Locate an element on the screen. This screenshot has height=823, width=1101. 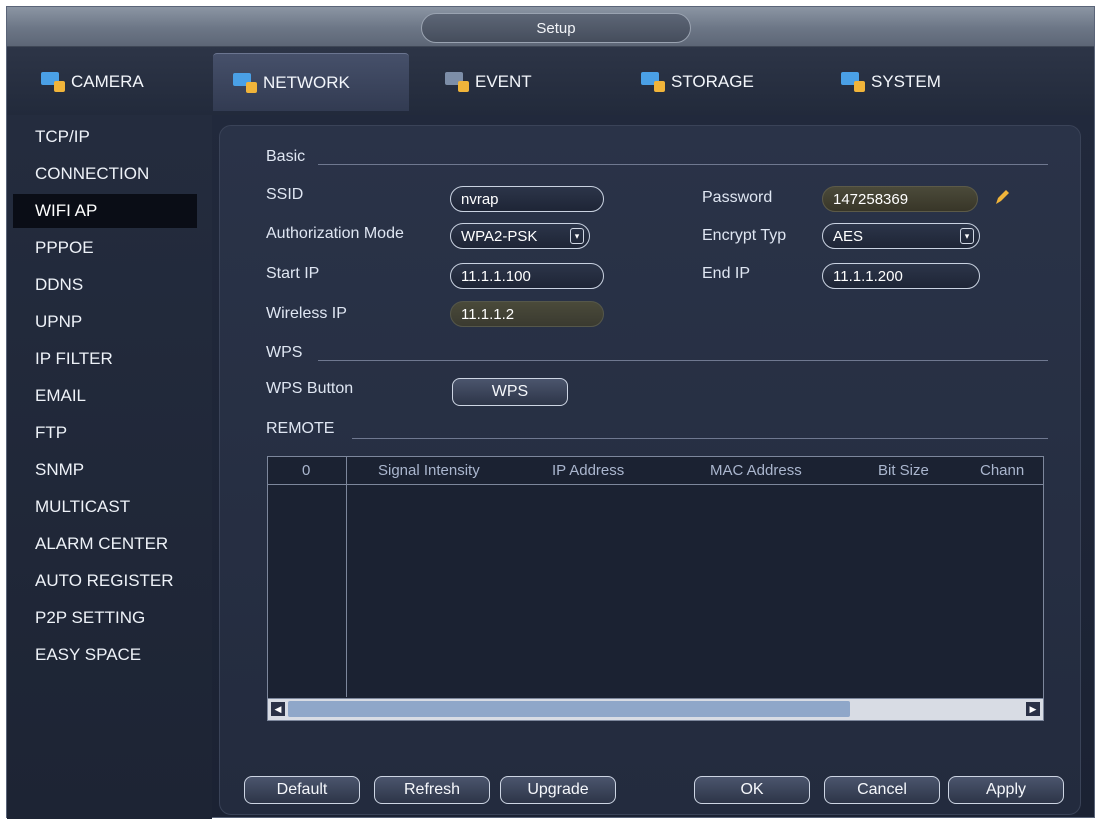
tab-network: NETWORK is located at coordinates (311, 82).